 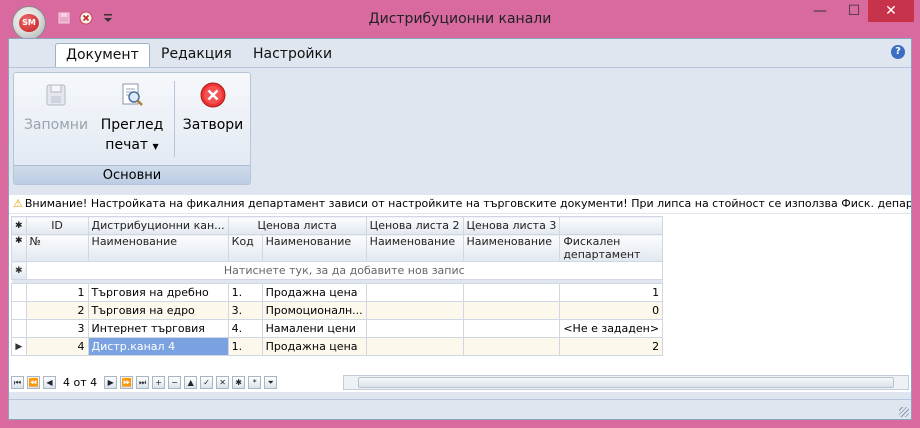 What do you see at coordinates (611, 346) in the screenshot?
I see `cell-fiscal: 2` at bounding box center [611, 346].